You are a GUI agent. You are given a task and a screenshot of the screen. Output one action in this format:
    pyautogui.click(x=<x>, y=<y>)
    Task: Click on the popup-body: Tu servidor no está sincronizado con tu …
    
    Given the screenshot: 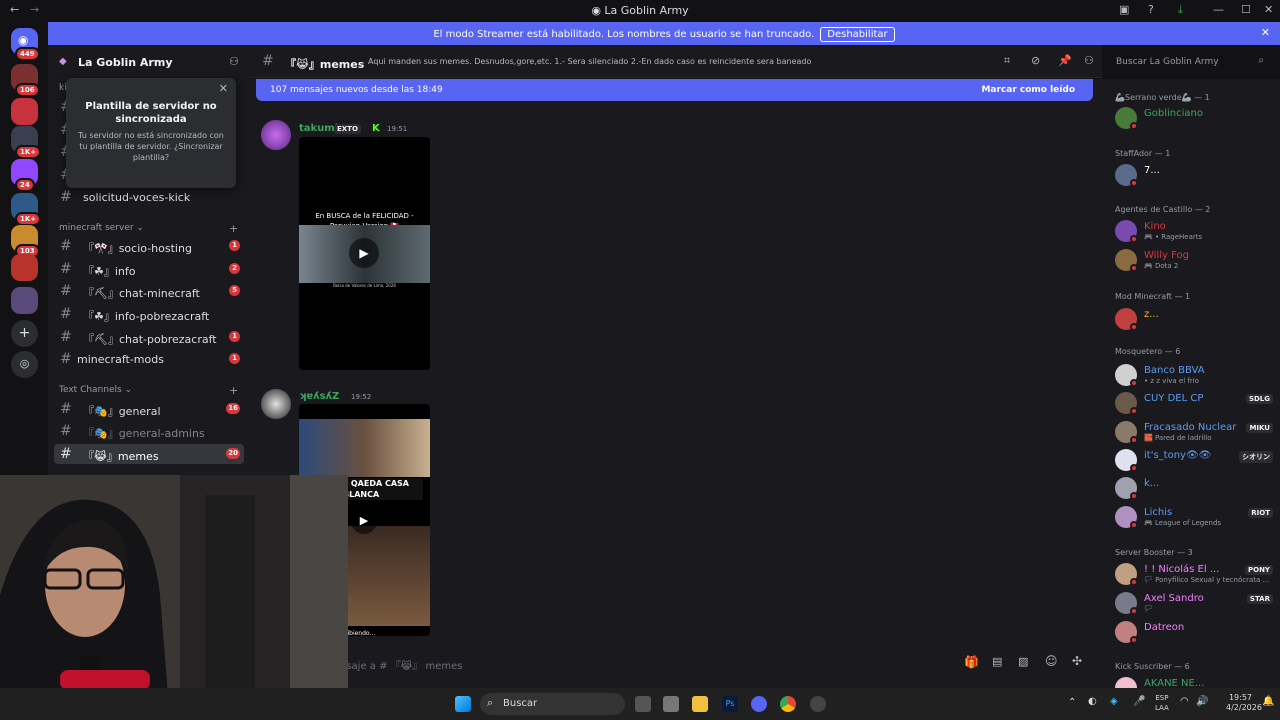 What is the action you would take?
    pyautogui.click(x=151, y=146)
    